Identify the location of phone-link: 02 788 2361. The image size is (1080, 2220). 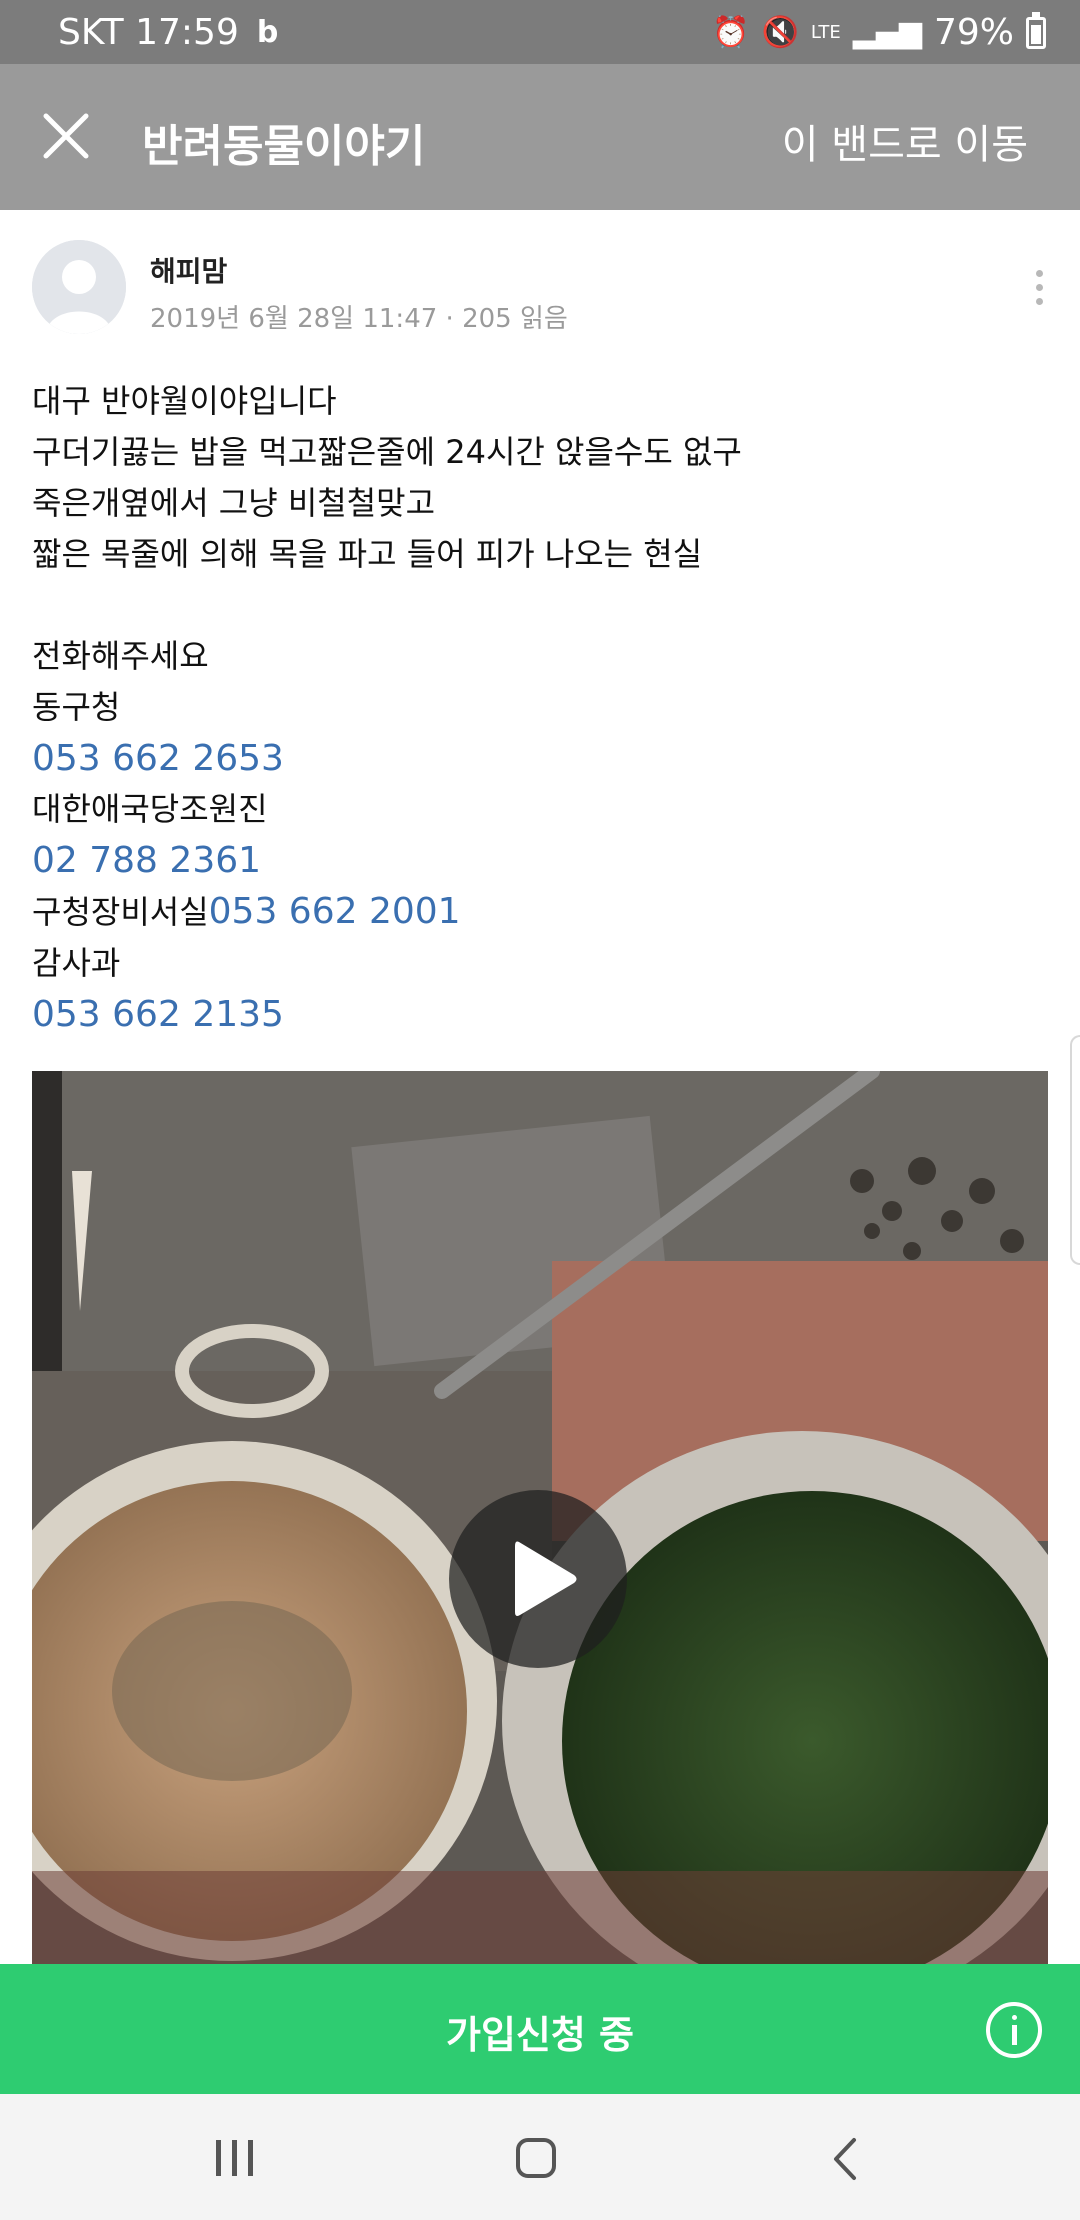
(537, 860).